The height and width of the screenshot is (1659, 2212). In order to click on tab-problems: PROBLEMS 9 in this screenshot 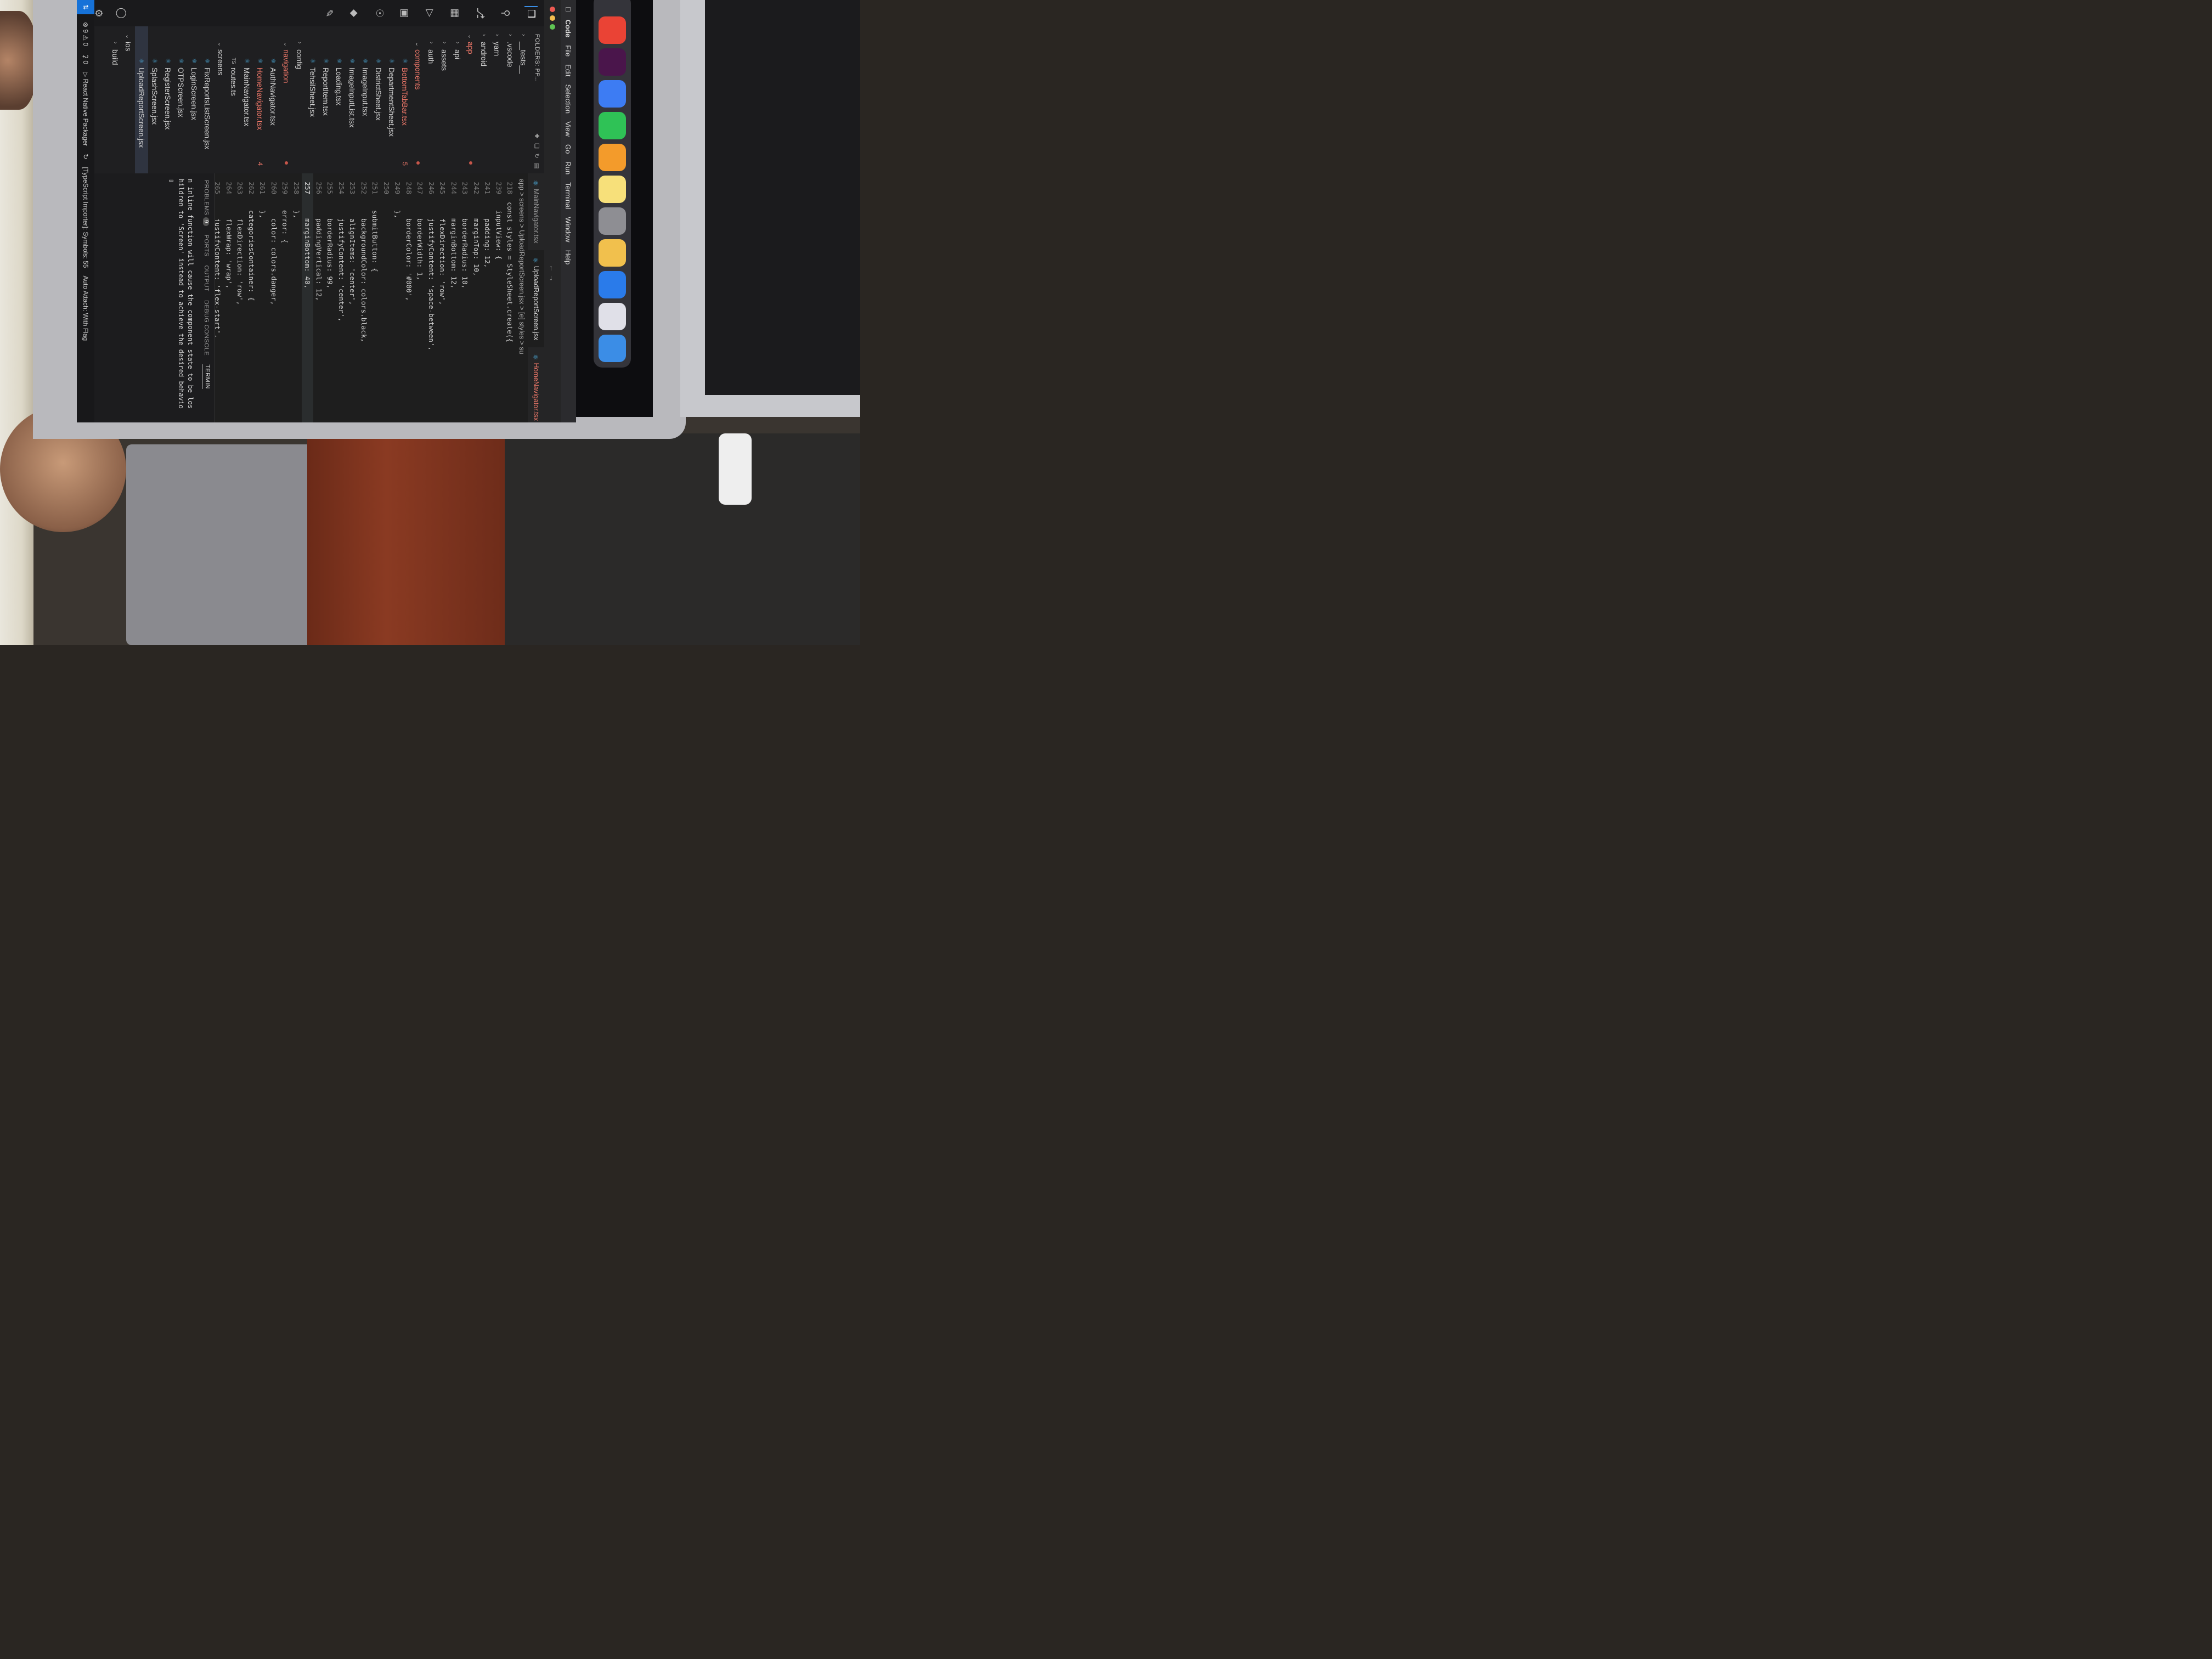, I will do `click(207, 203)`.